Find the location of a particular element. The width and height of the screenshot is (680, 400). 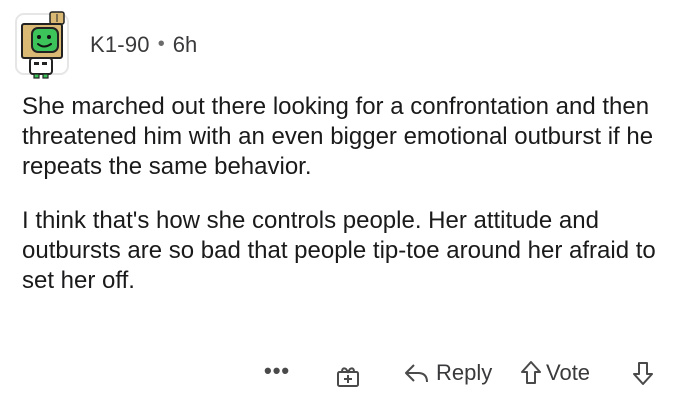

reply-button: Reply is located at coordinates (447, 373).